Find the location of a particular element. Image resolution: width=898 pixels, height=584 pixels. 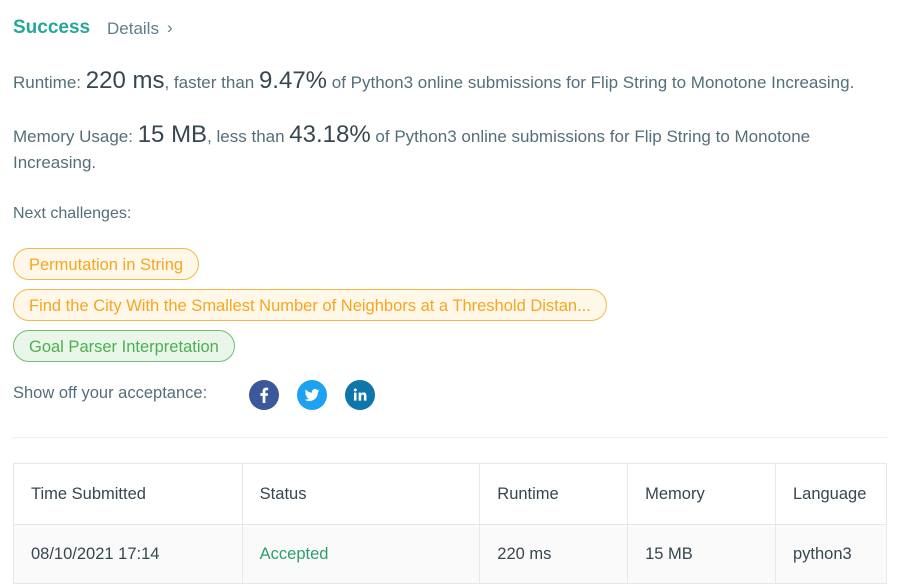

memory-percent: 43.18% is located at coordinates (330, 134).